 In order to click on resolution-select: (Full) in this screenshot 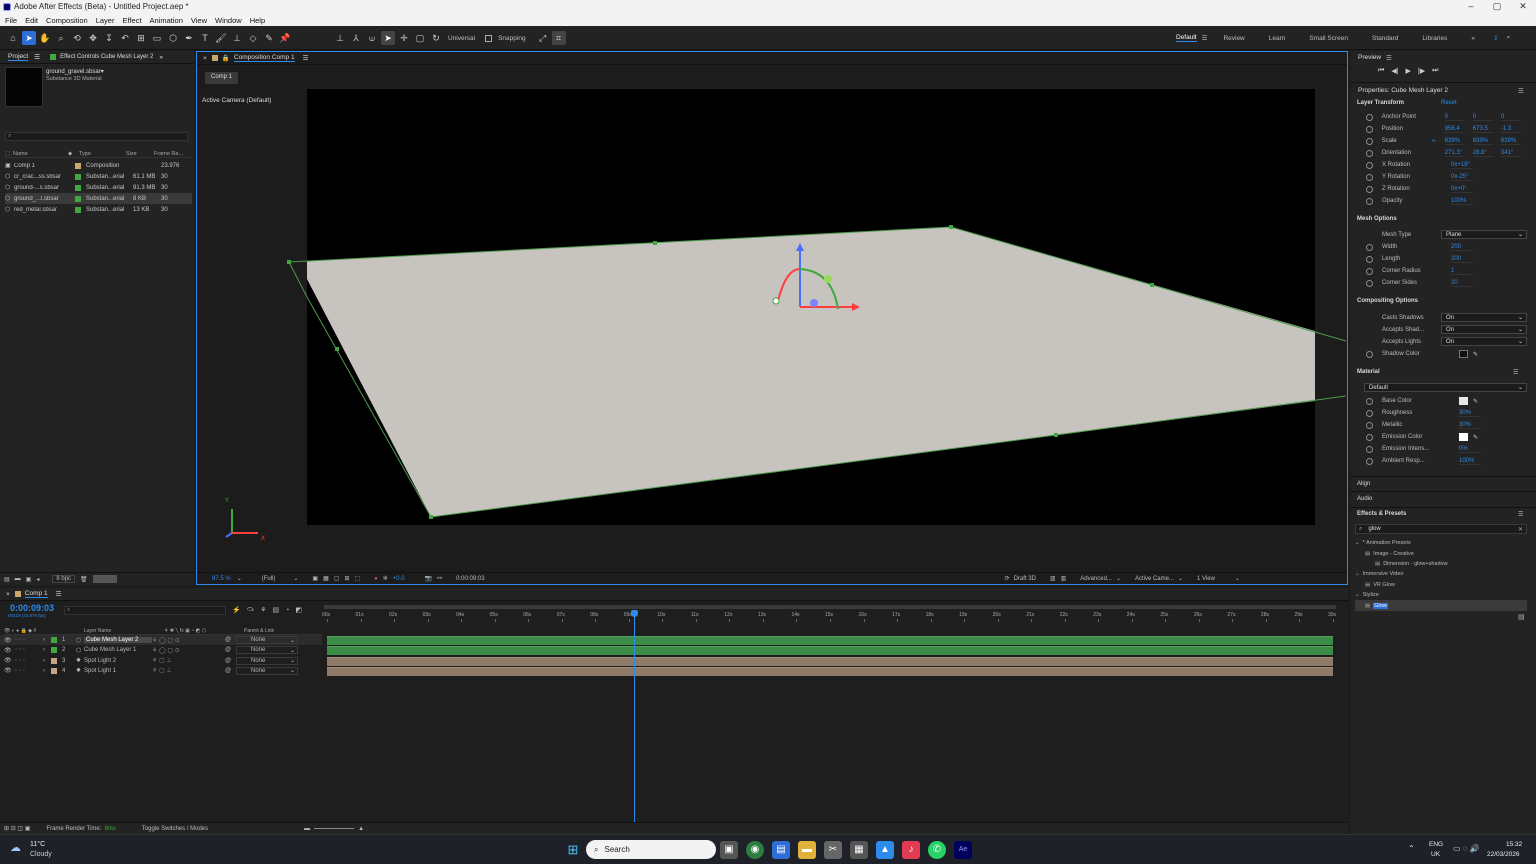, I will do `click(269, 579)`.